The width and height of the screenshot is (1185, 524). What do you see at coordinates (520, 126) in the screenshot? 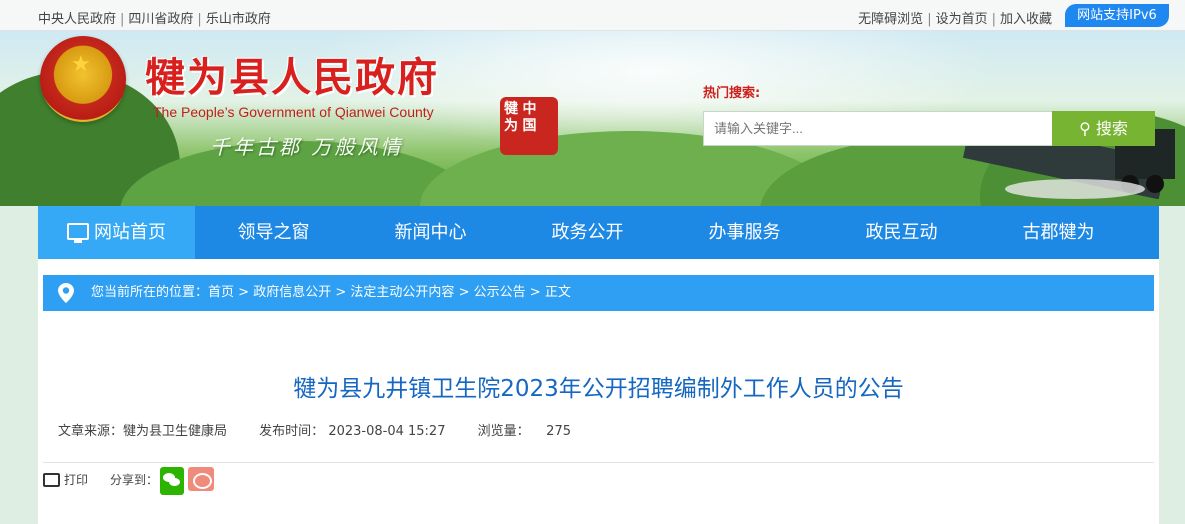
I see `seal-char: 为 国` at bounding box center [520, 126].